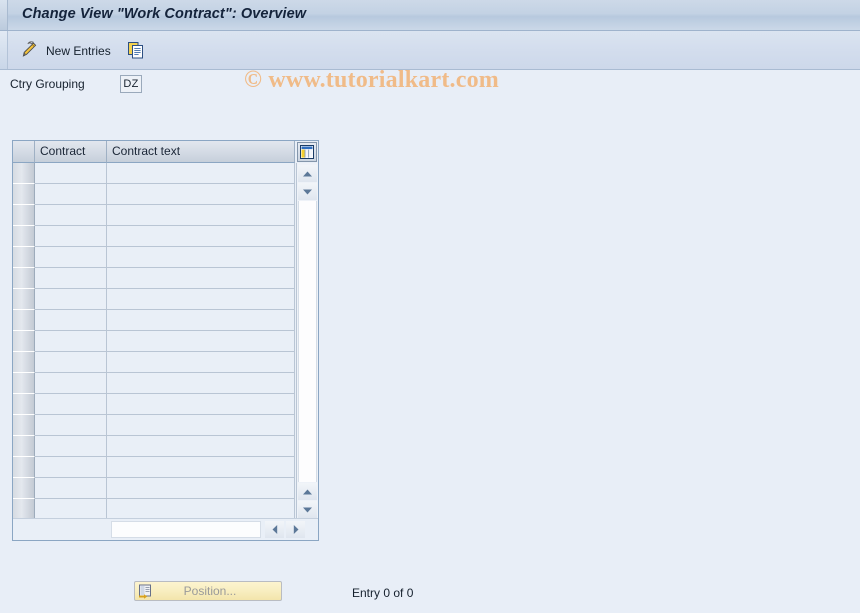  What do you see at coordinates (274, 529) in the screenshot?
I see `scroll-left-icon` at bounding box center [274, 529].